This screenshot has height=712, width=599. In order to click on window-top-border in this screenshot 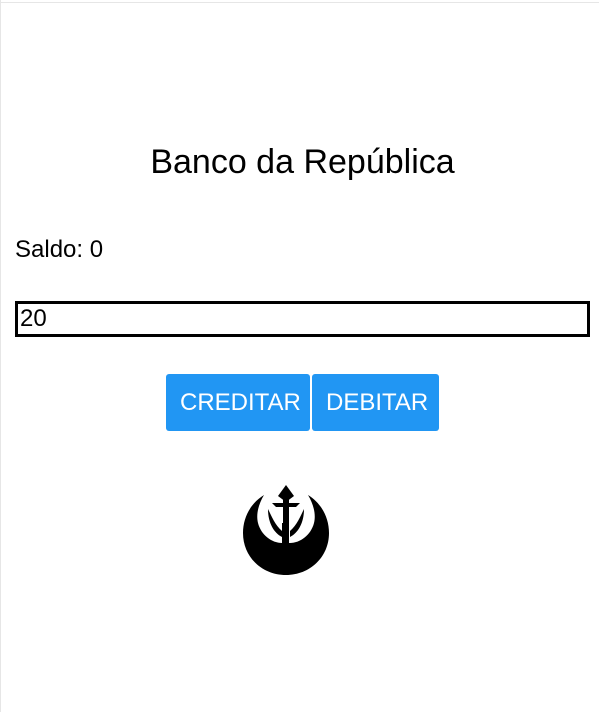, I will do `click(299, 1)`.